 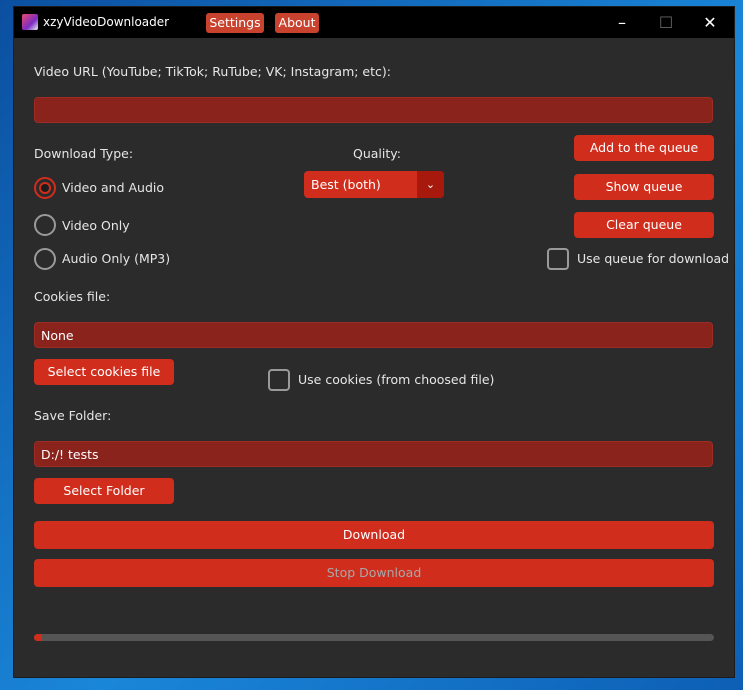 I want to click on radio-video-audio, so click(x=45, y=188).